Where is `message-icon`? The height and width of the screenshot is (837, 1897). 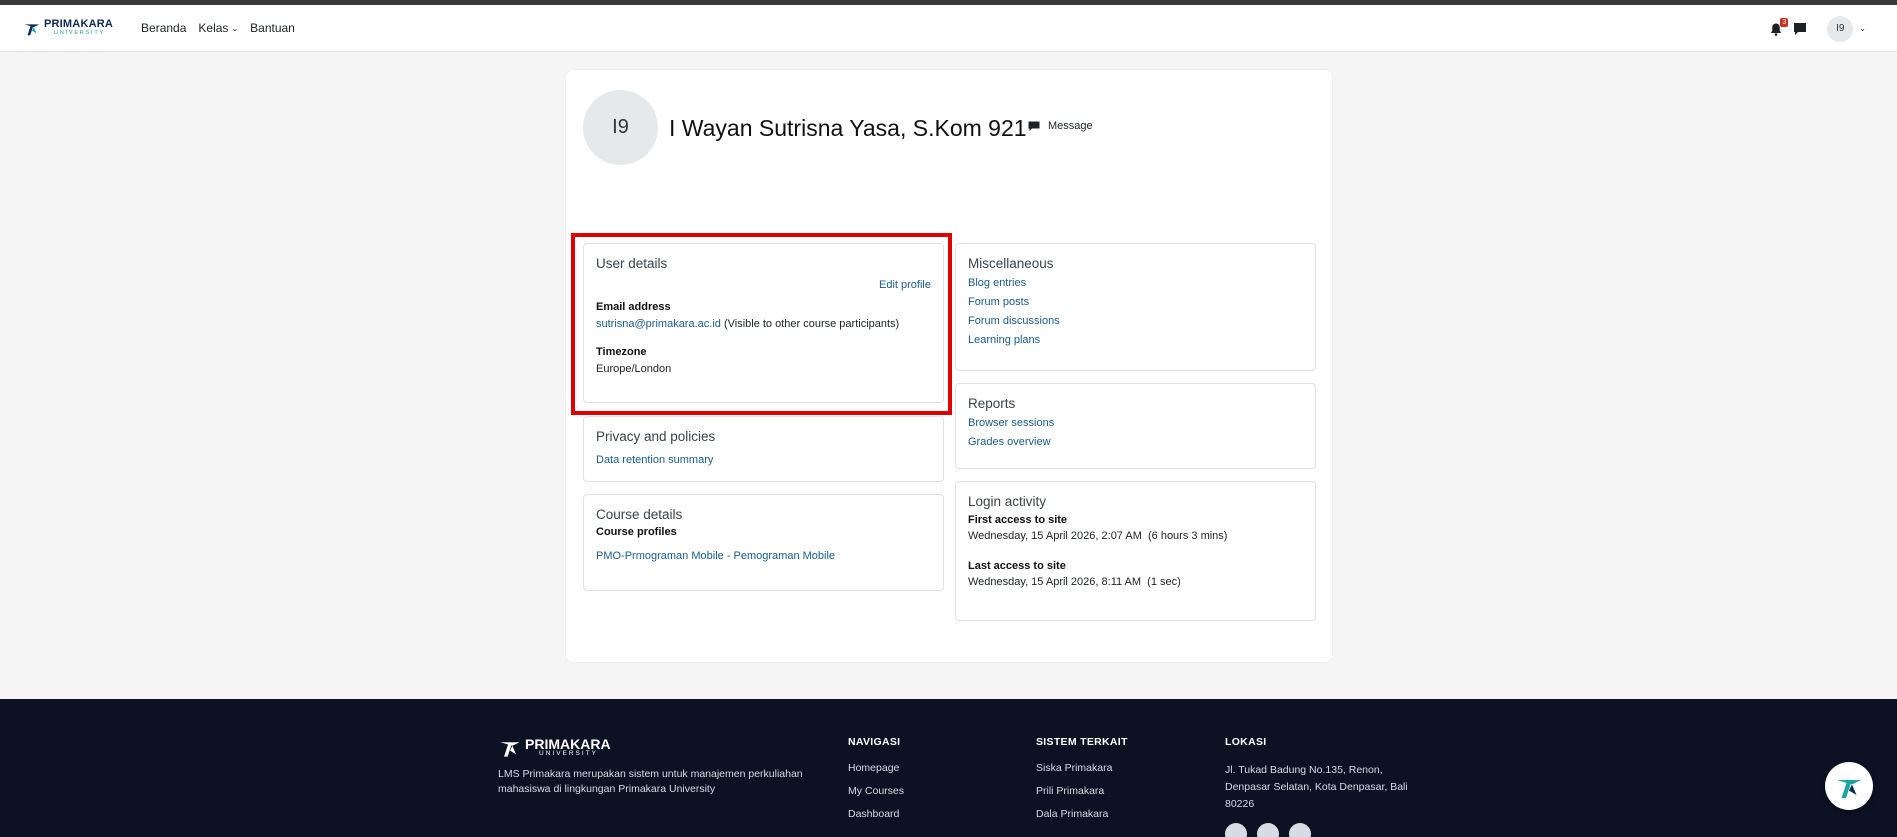 message-icon is located at coordinates (1034, 126).